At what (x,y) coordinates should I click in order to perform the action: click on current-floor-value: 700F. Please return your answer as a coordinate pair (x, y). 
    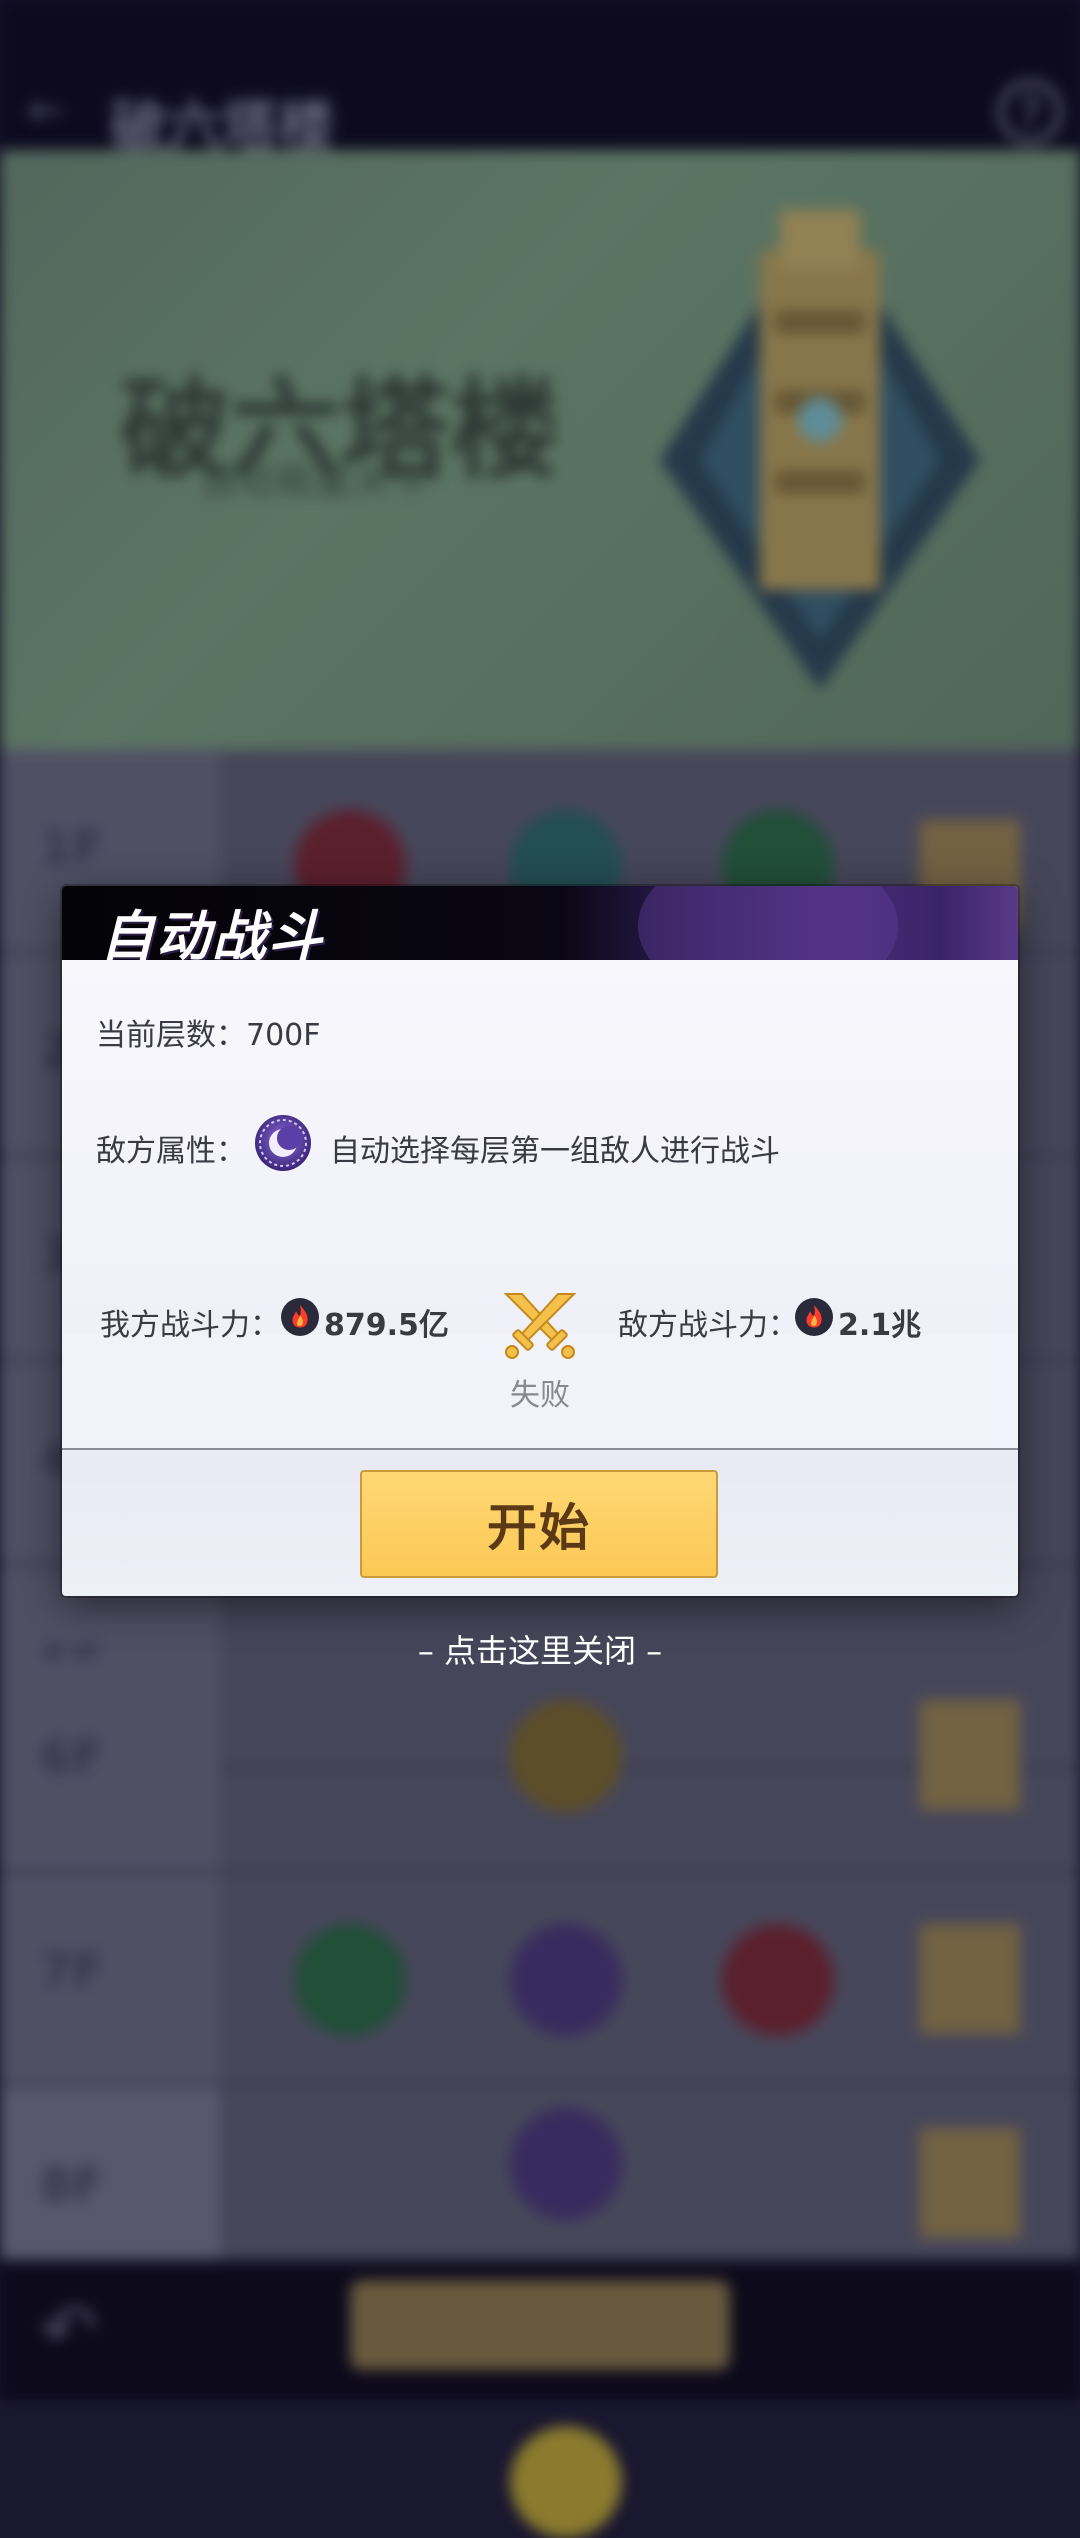
    Looking at the image, I should click on (283, 1035).